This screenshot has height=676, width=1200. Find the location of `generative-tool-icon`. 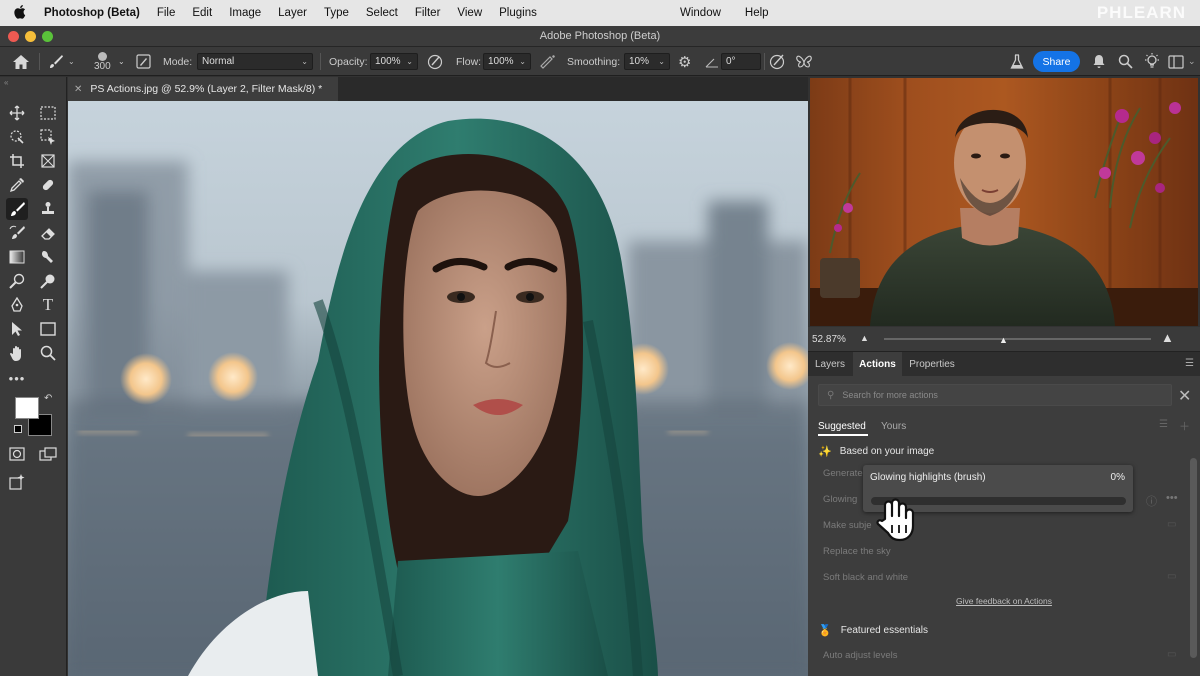

generative-tool-icon is located at coordinates (17, 481).